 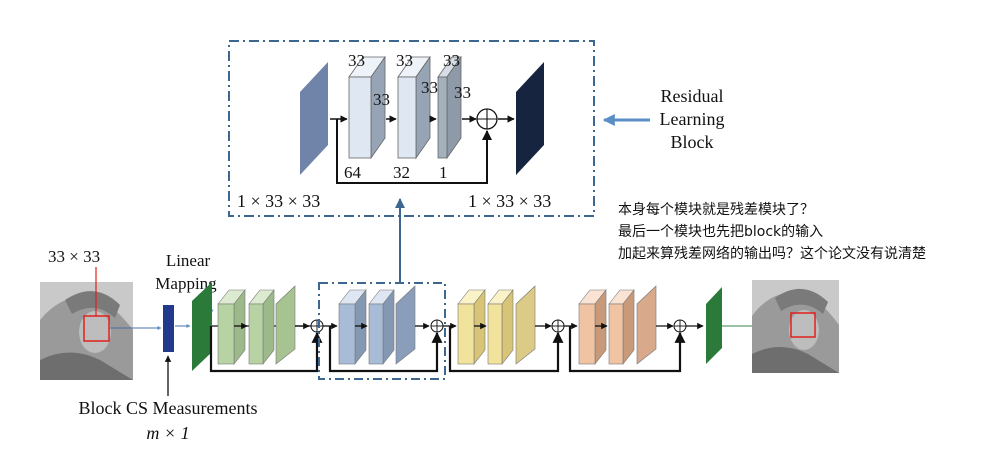 What do you see at coordinates (720, 232) in the screenshot?
I see `annotation-line: 最后一个模块也先把block的输入` at bounding box center [720, 232].